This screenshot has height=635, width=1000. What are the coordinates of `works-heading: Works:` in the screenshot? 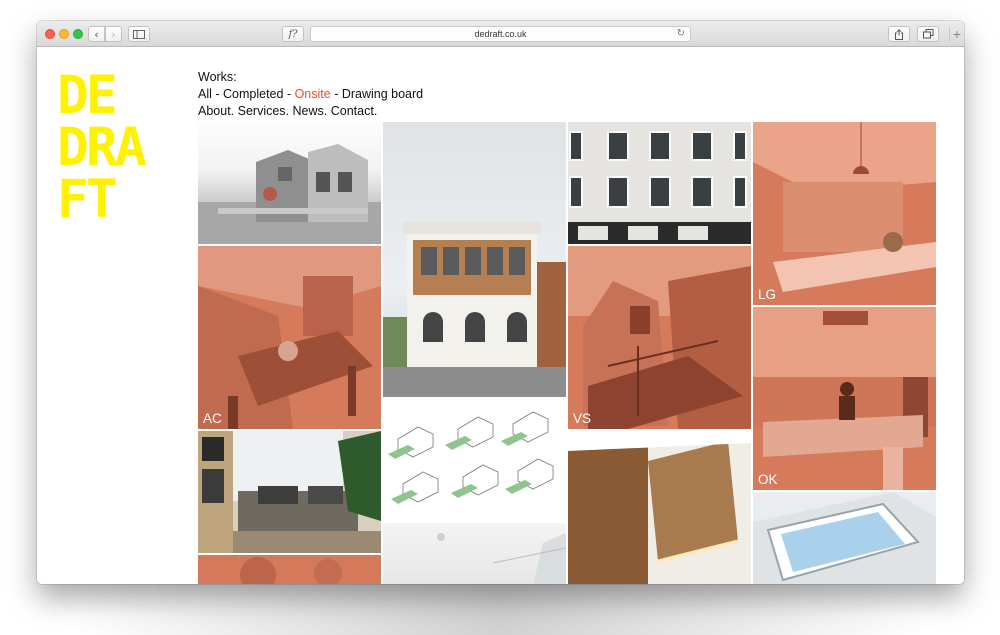 It's located at (217, 77).